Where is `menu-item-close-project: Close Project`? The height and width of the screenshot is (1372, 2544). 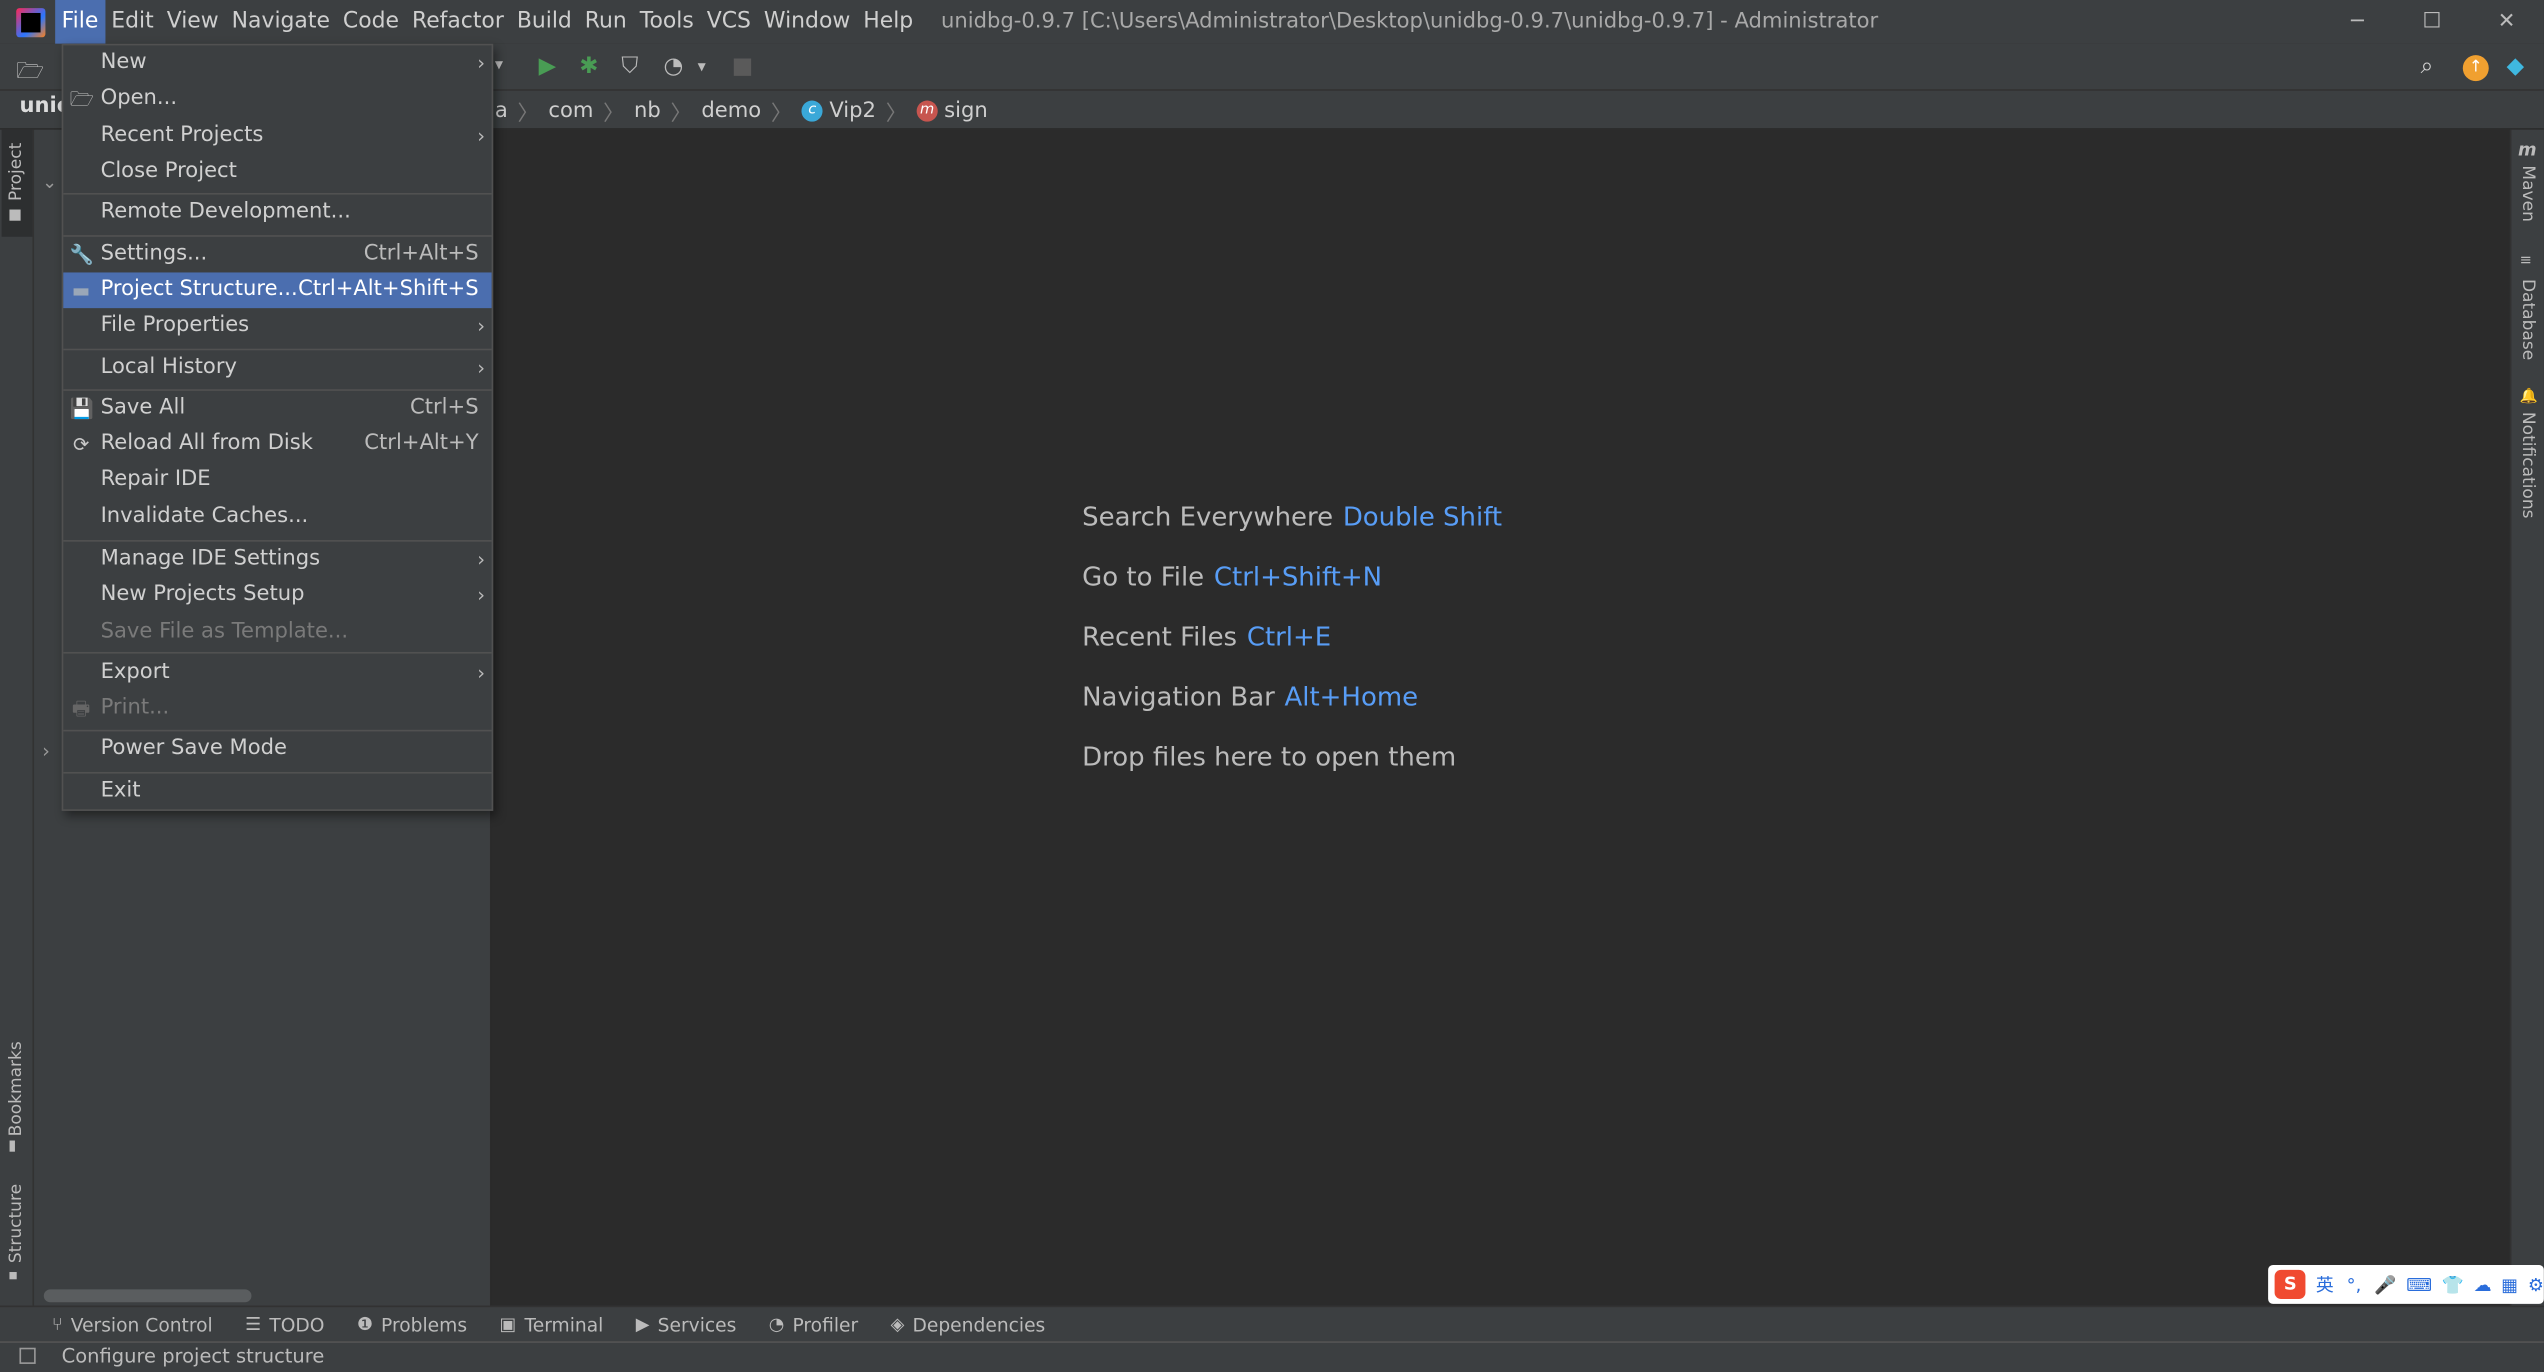 menu-item-close-project: Close Project is located at coordinates (277, 172).